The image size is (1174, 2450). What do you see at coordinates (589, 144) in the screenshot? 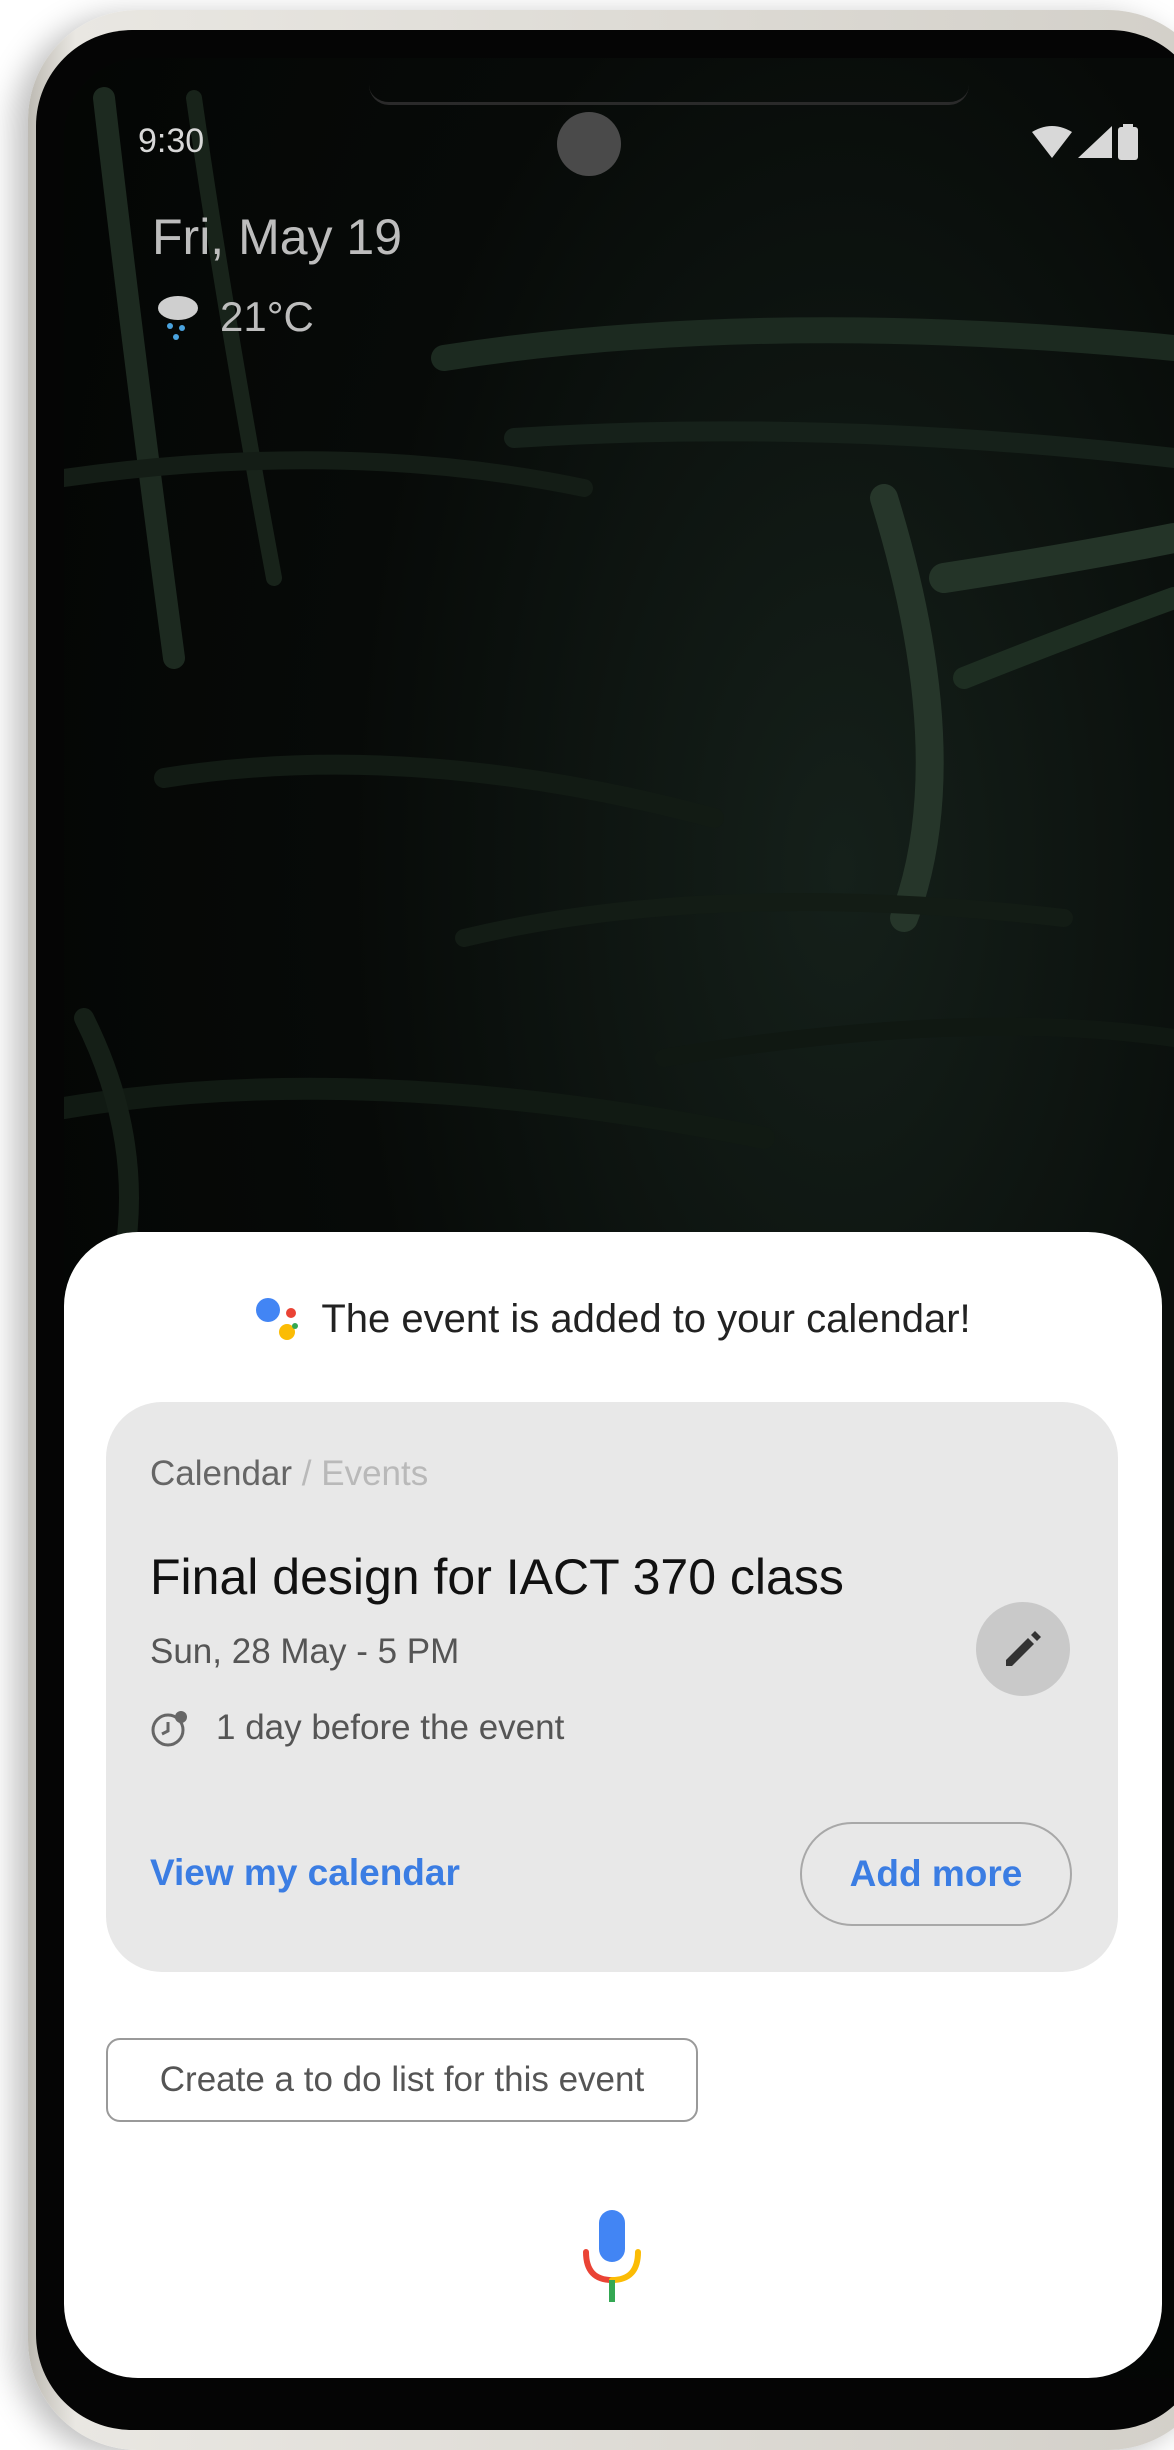
I see `front-camera` at bounding box center [589, 144].